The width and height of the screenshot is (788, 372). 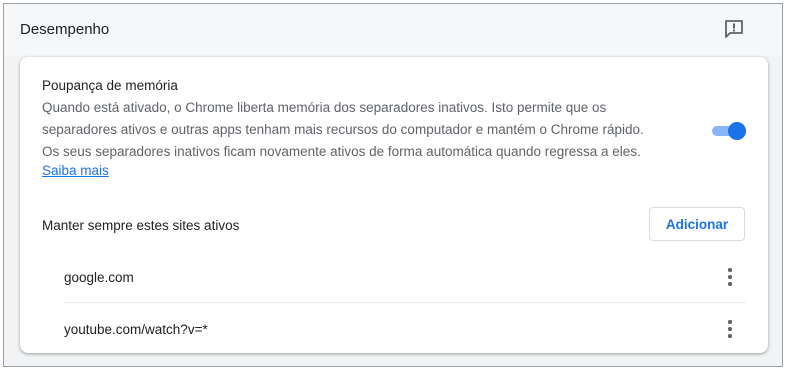 I want to click on site-label: youtube.com/watch?v=*, so click(x=136, y=329).